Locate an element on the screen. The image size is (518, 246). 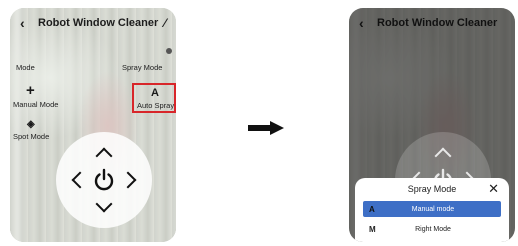
spray-option-right: M Right Mode is located at coordinates (432, 229).